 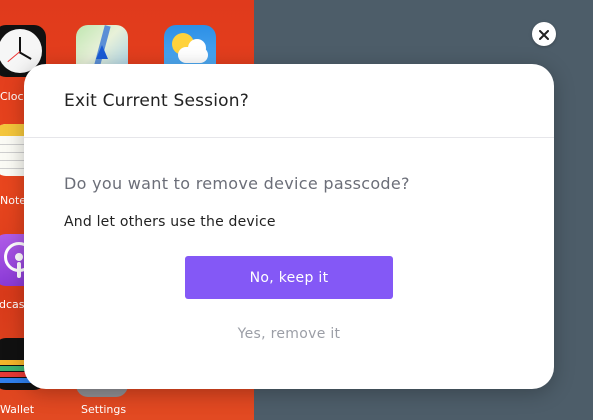 What do you see at coordinates (289, 334) in the screenshot?
I see `remove-passcode-button: Yes, remove it` at bounding box center [289, 334].